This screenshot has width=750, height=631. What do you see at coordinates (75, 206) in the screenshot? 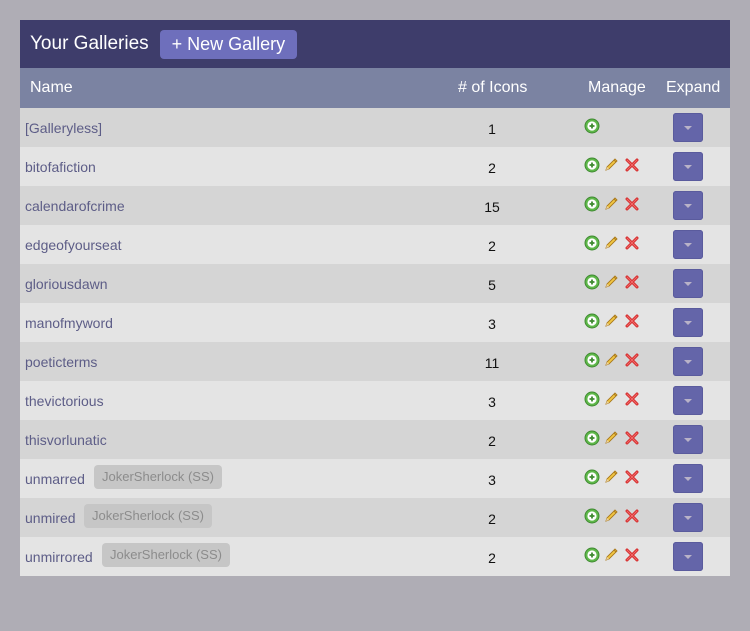
I see `gallery-name-link: calendarofcrime` at bounding box center [75, 206].